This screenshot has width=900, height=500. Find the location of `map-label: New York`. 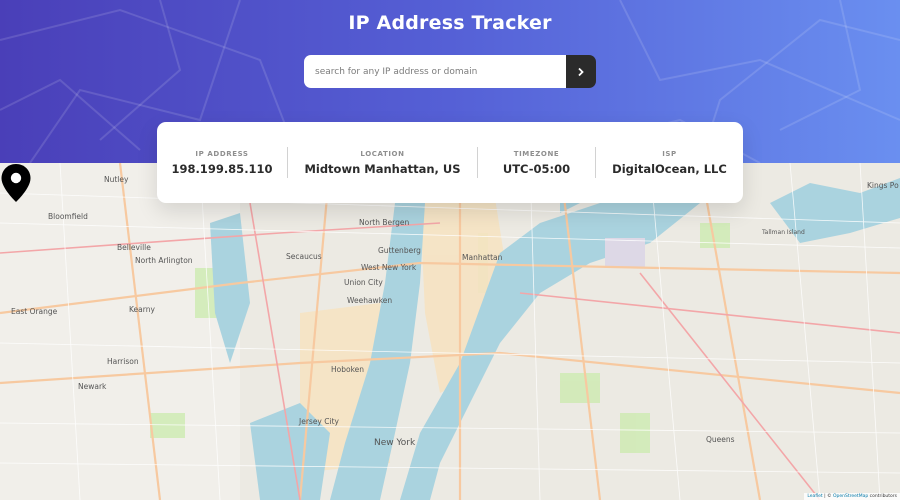

map-label: New York is located at coordinates (395, 443).